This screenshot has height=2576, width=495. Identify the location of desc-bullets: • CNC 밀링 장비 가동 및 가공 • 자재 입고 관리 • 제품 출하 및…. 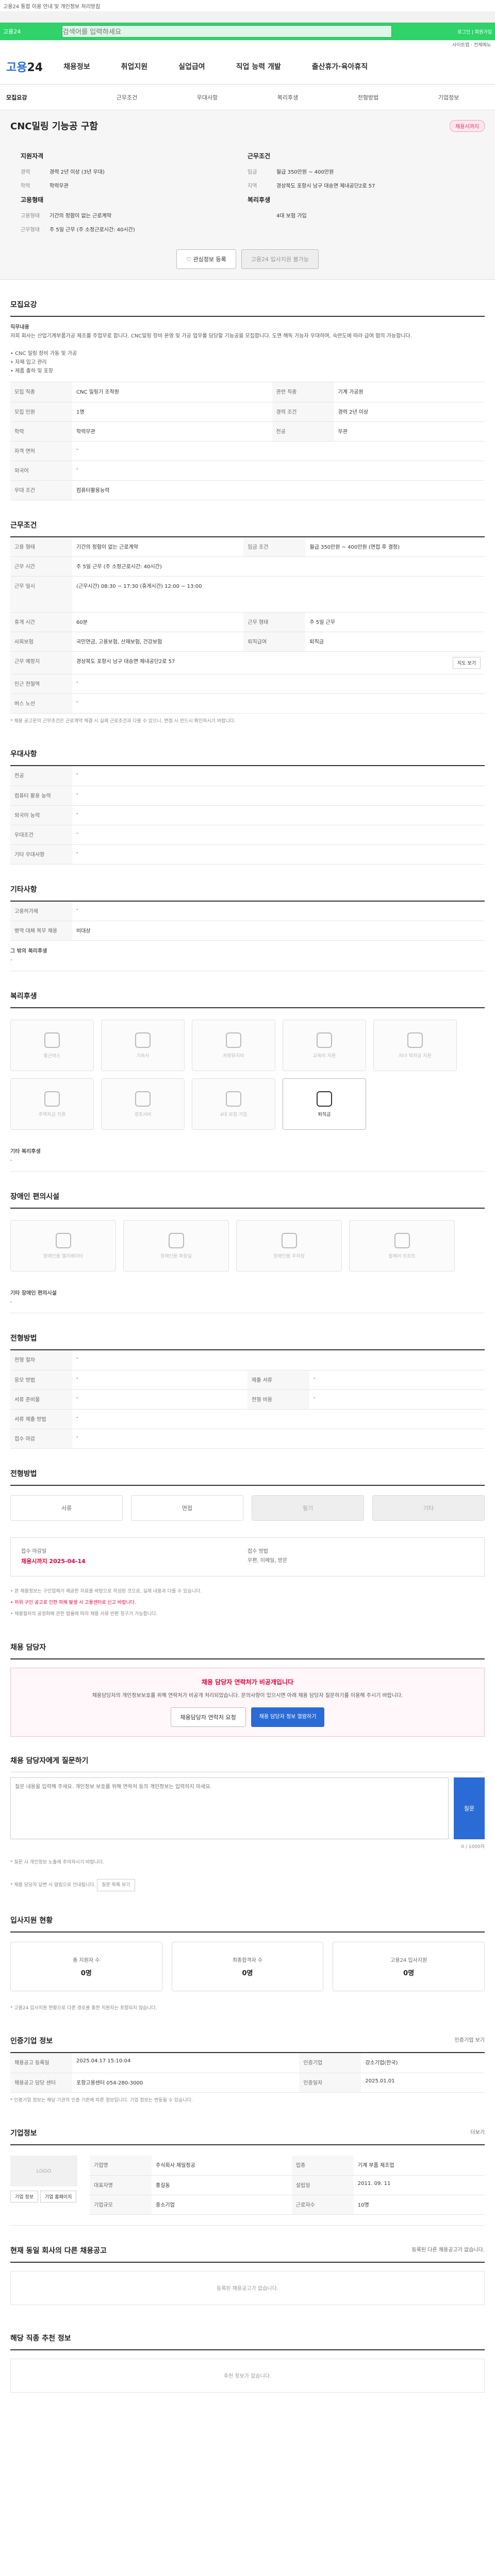
(43, 362).